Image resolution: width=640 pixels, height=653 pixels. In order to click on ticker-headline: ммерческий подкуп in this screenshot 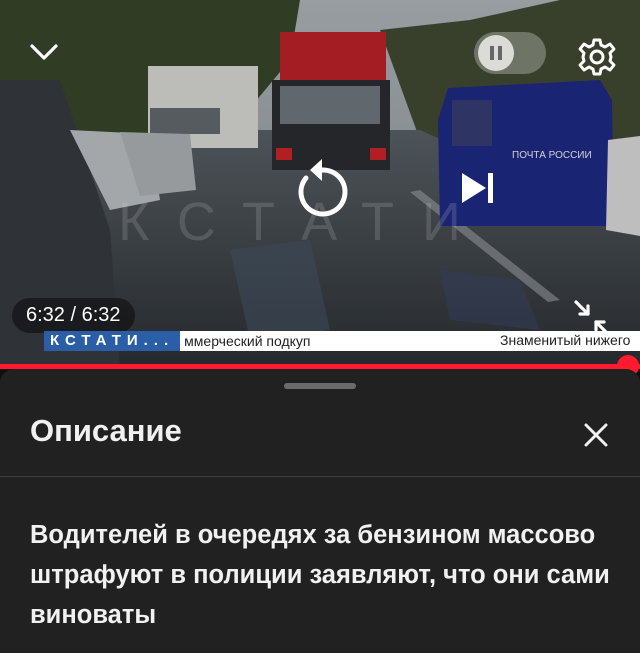, I will do `click(247, 341)`.